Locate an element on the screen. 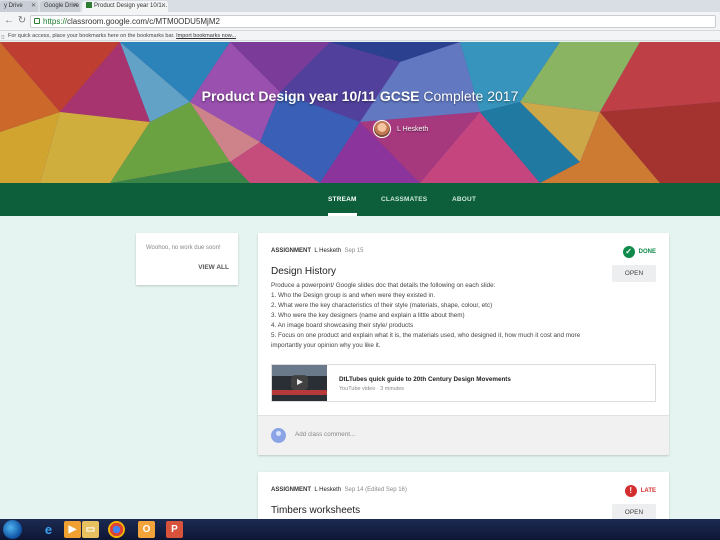 This screenshot has width=720, height=540. thumbnail-stripe is located at coordinates (299, 392).